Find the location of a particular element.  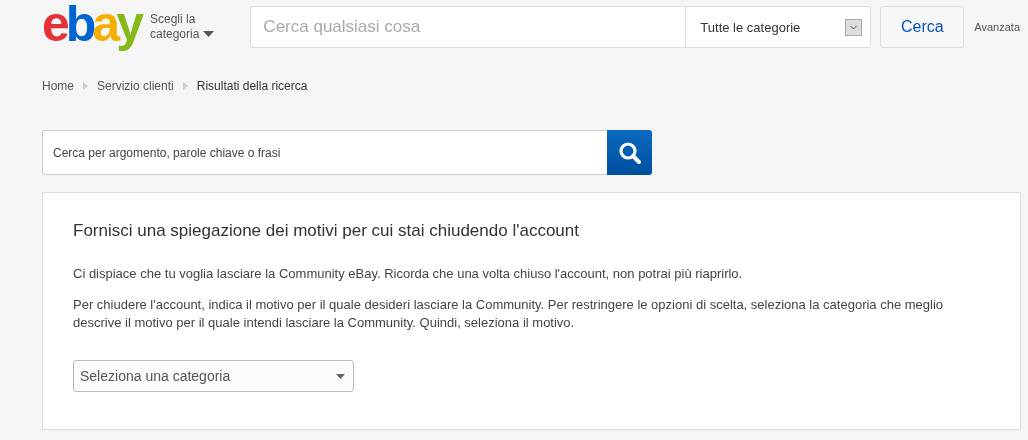

breadcrumb-link: Risultati della ricerca is located at coordinates (252, 86).